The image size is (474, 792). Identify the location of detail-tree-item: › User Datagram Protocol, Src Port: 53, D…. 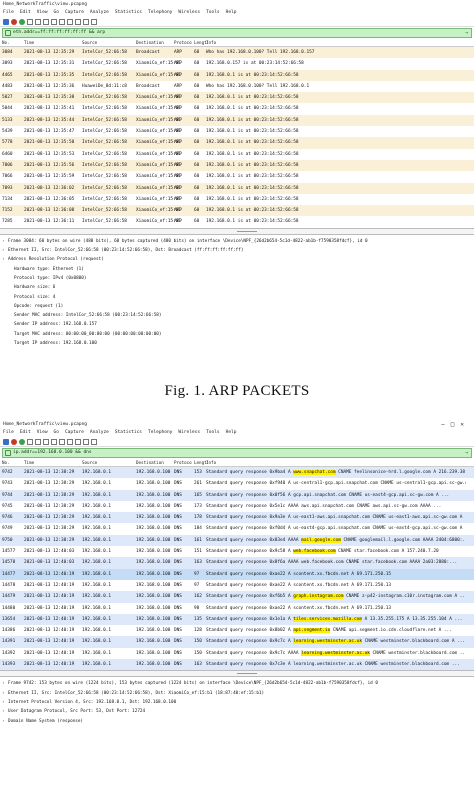
(237, 711).